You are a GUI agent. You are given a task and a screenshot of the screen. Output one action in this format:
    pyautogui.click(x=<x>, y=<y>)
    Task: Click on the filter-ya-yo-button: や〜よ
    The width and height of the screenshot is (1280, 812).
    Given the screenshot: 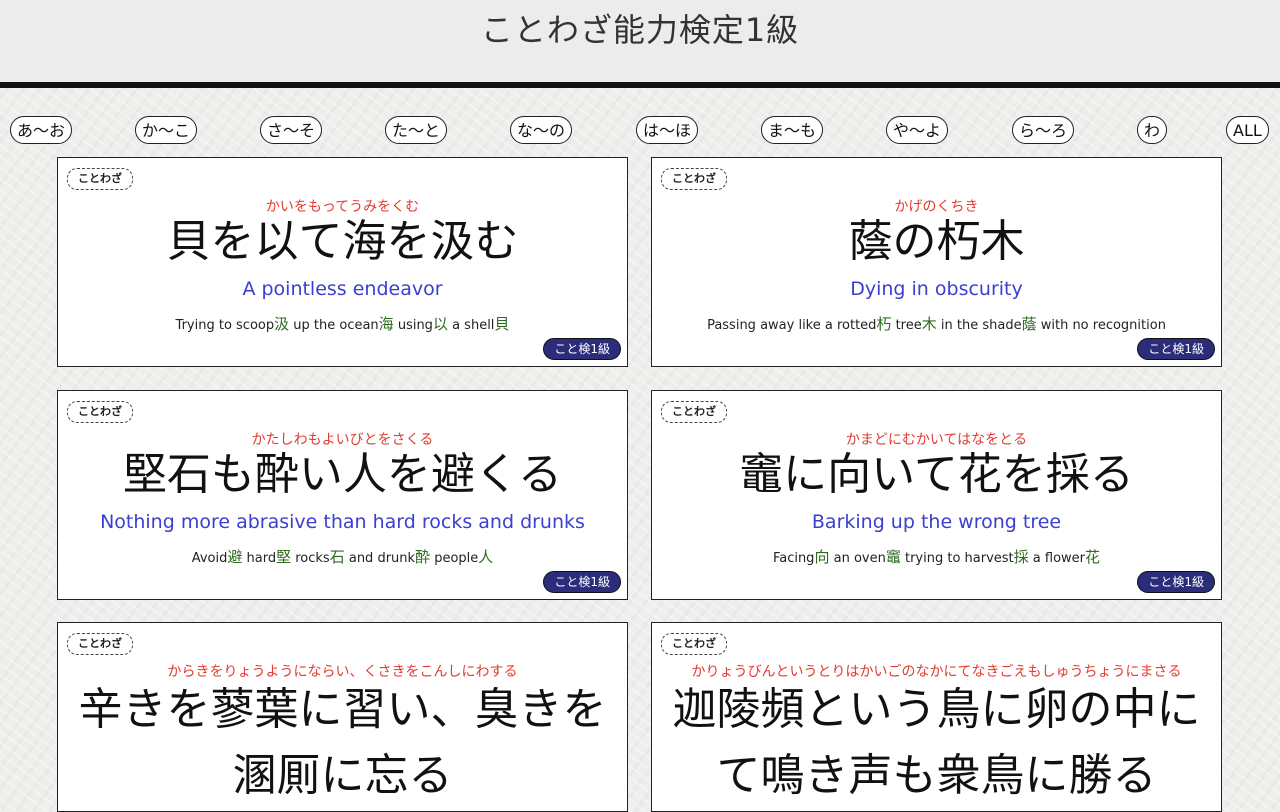 What is the action you would take?
    pyautogui.click(x=917, y=130)
    